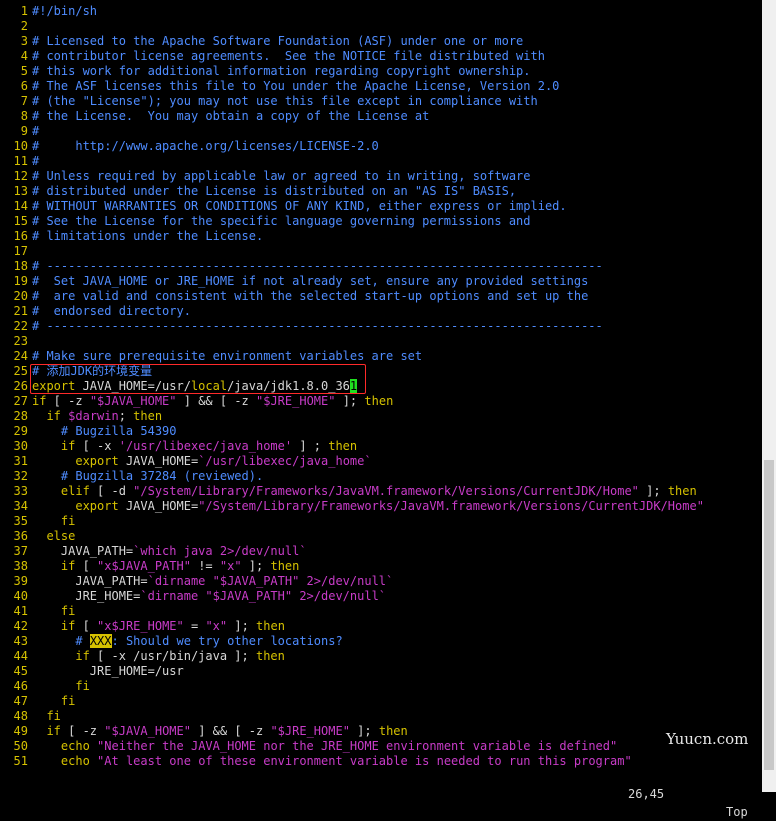 This screenshot has width=776, height=821. What do you see at coordinates (380, 161) in the screenshot?
I see `code-line: 11 #` at bounding box center [380, 161].